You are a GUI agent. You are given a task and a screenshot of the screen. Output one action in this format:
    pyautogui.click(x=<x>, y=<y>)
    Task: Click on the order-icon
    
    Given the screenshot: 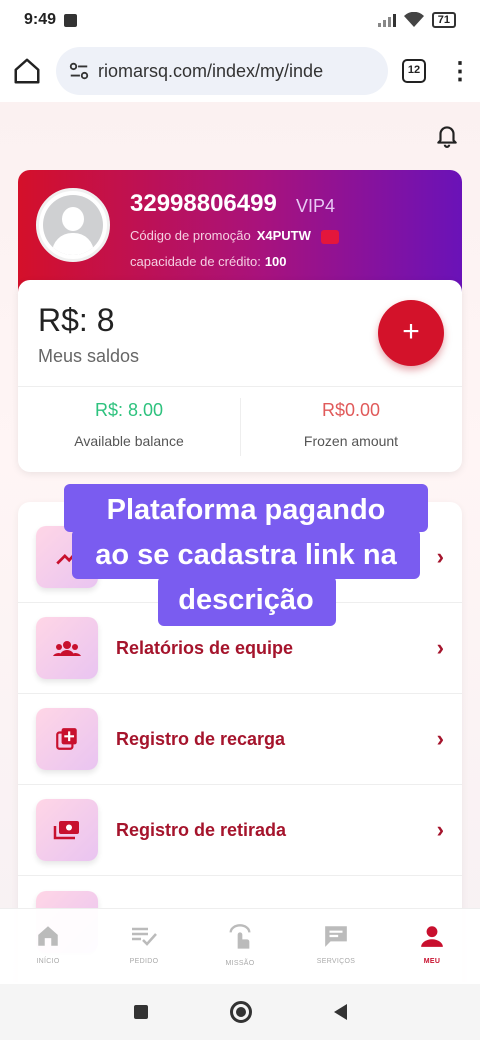 What is the action you would take?
    pyautogui.click(x=144, y=936)
    